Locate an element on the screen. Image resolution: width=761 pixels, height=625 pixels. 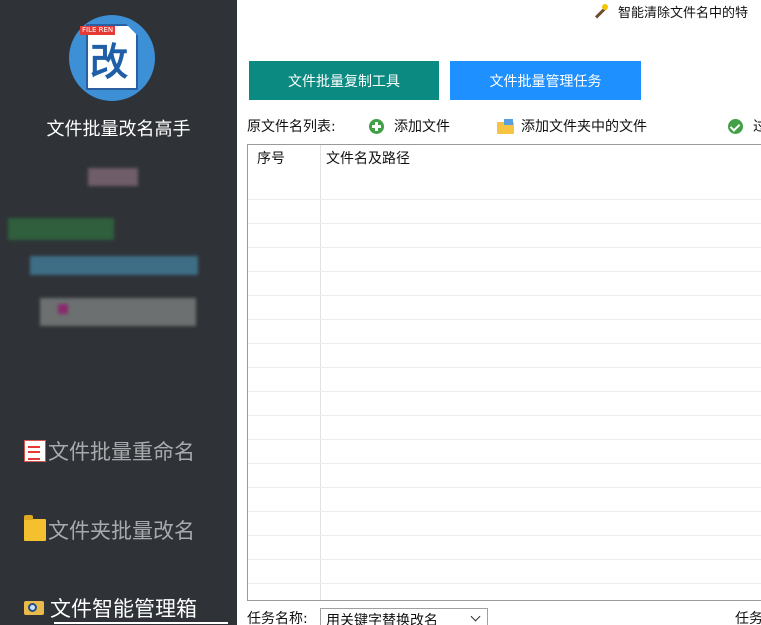
search-folder-icon is located at coordinates (34, 608).